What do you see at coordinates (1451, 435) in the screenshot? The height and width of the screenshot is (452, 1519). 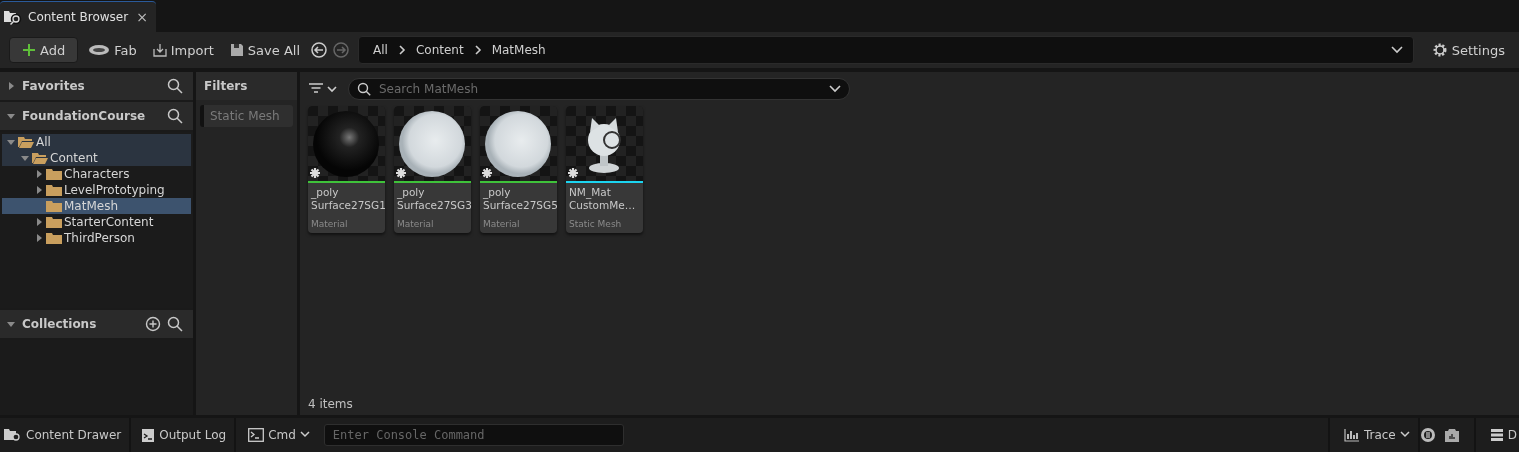 I see `camera-icon` at bounding box center [1451, 435].